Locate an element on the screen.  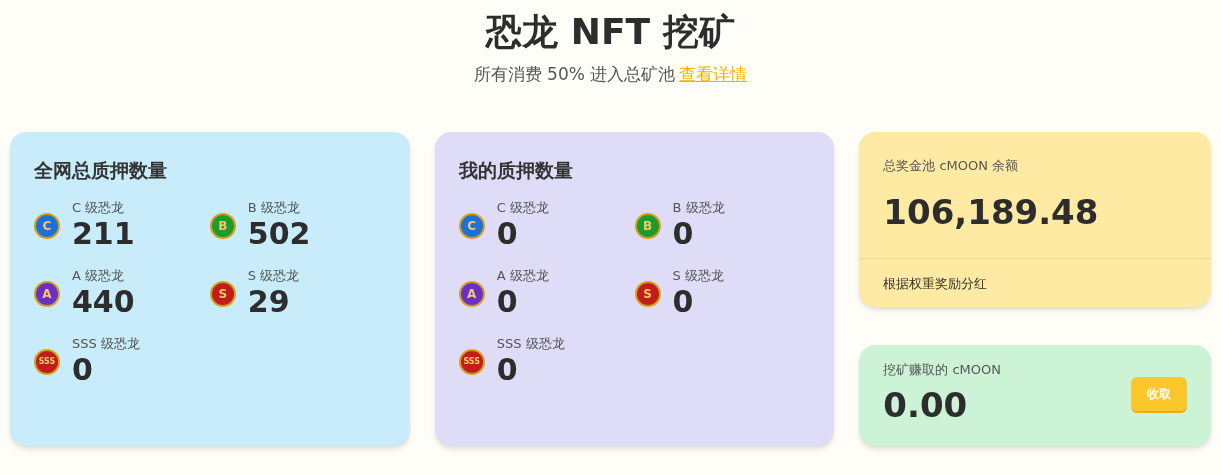
card-title: 全网总质押数量 is located at coordinates (101, 170).